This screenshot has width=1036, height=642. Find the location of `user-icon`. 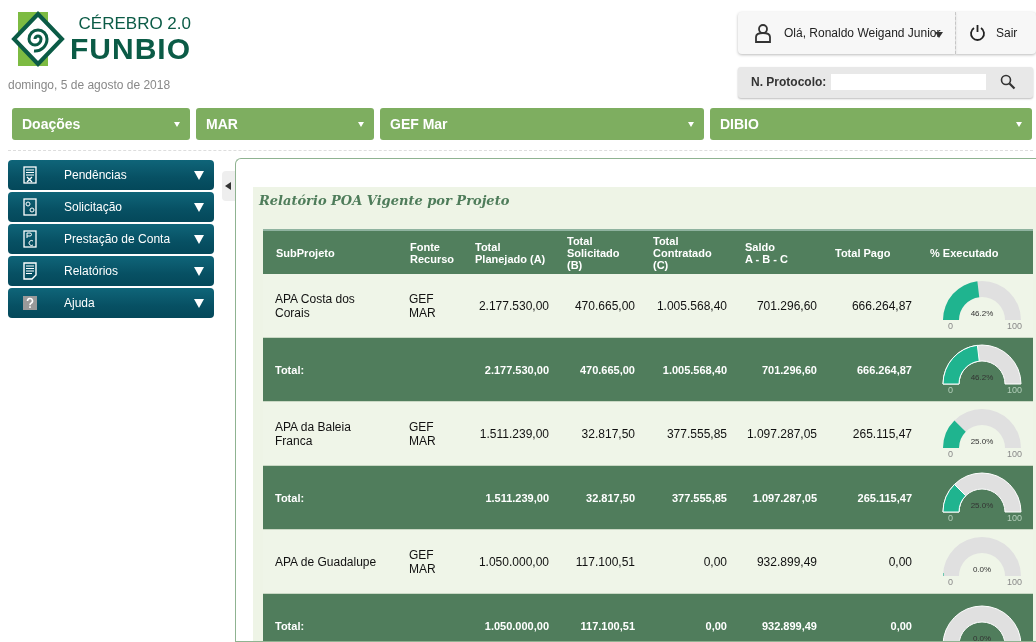

user-icon is located at coordinates (763, 32).